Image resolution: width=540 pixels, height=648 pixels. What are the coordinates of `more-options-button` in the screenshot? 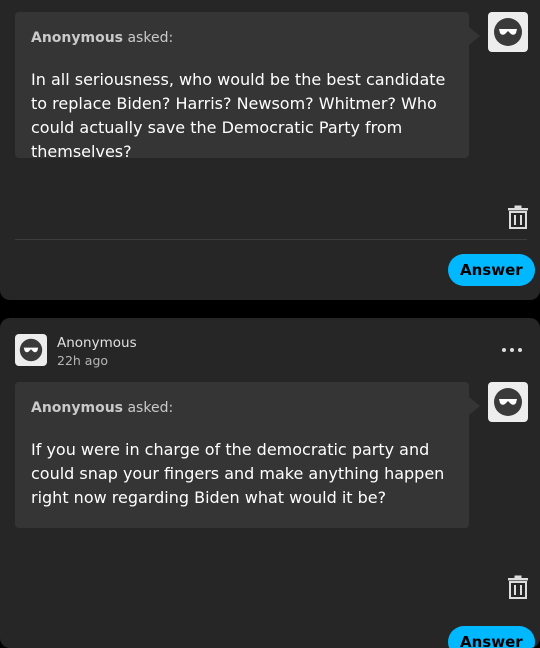 It's located at (512, 350).